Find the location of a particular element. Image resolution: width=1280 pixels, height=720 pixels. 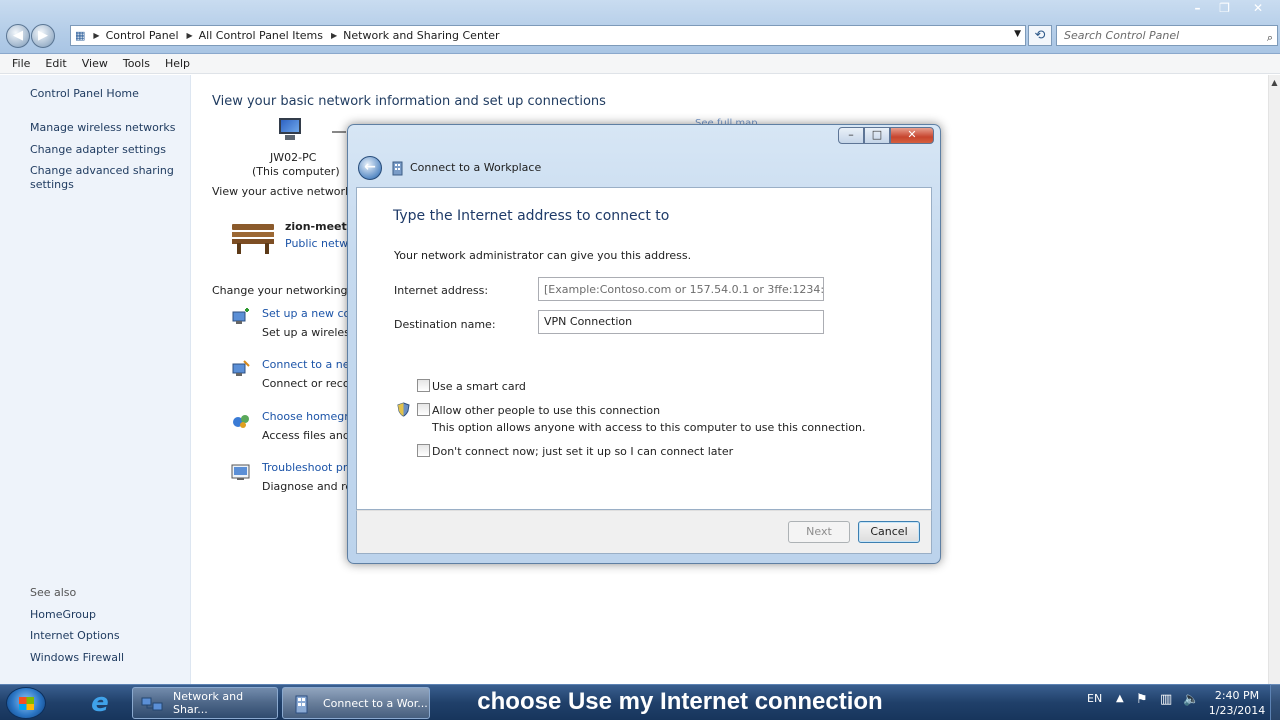

back-arrow-icon: ← is located at coordinates (370, 168).